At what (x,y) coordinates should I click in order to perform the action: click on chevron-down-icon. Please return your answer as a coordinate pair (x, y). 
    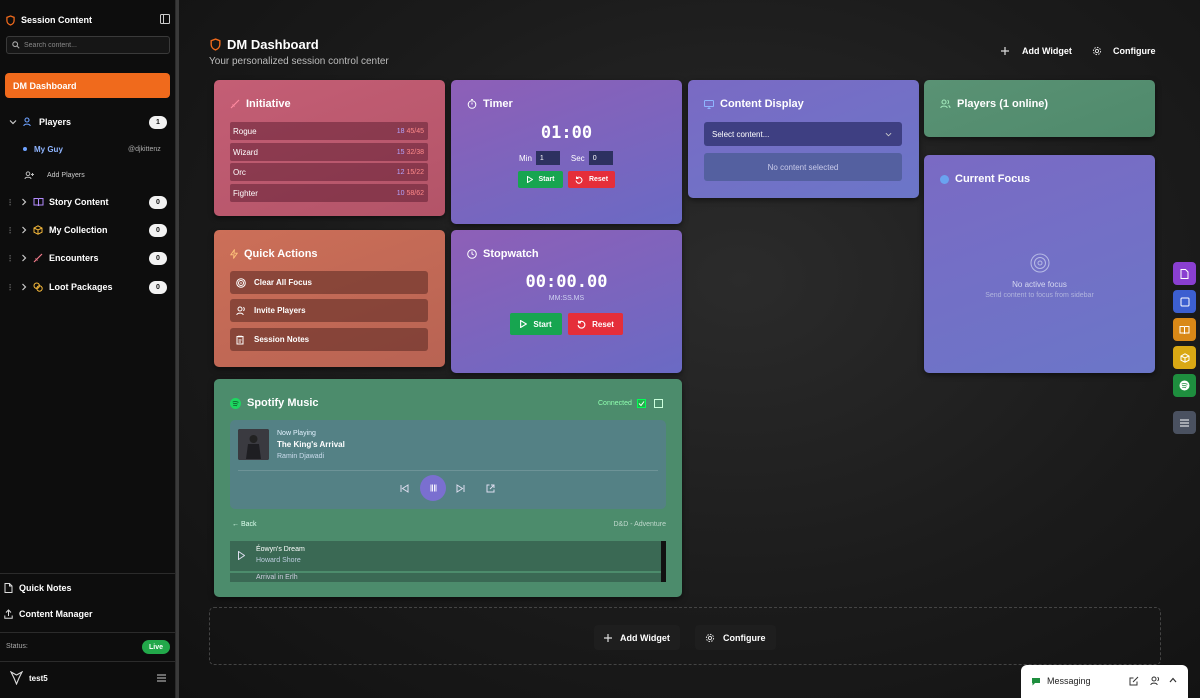
    Looking at the image, I should click on (13, 122).